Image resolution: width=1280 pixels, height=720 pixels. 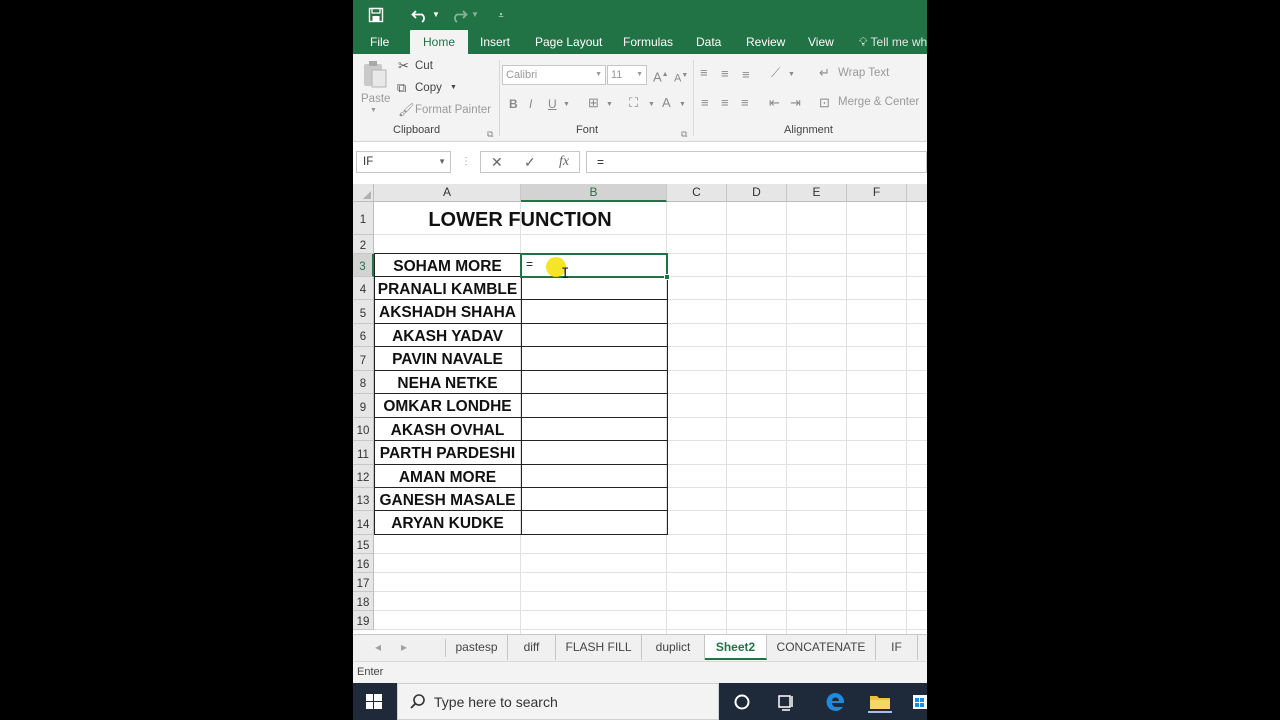 I want to click on row-header: 8, so click(x=363, y=382).